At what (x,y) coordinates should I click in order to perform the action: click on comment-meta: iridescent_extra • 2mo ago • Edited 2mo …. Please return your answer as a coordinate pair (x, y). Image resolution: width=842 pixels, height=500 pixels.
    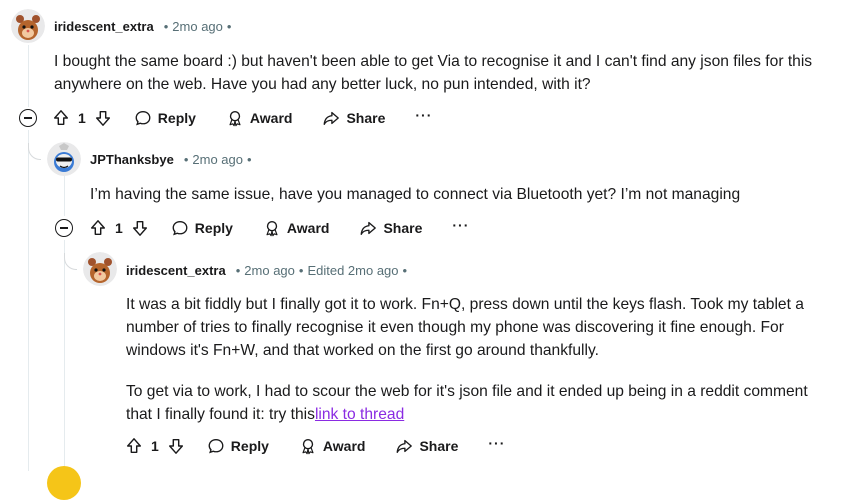
    Looking at the image, I should click on (268, 270).